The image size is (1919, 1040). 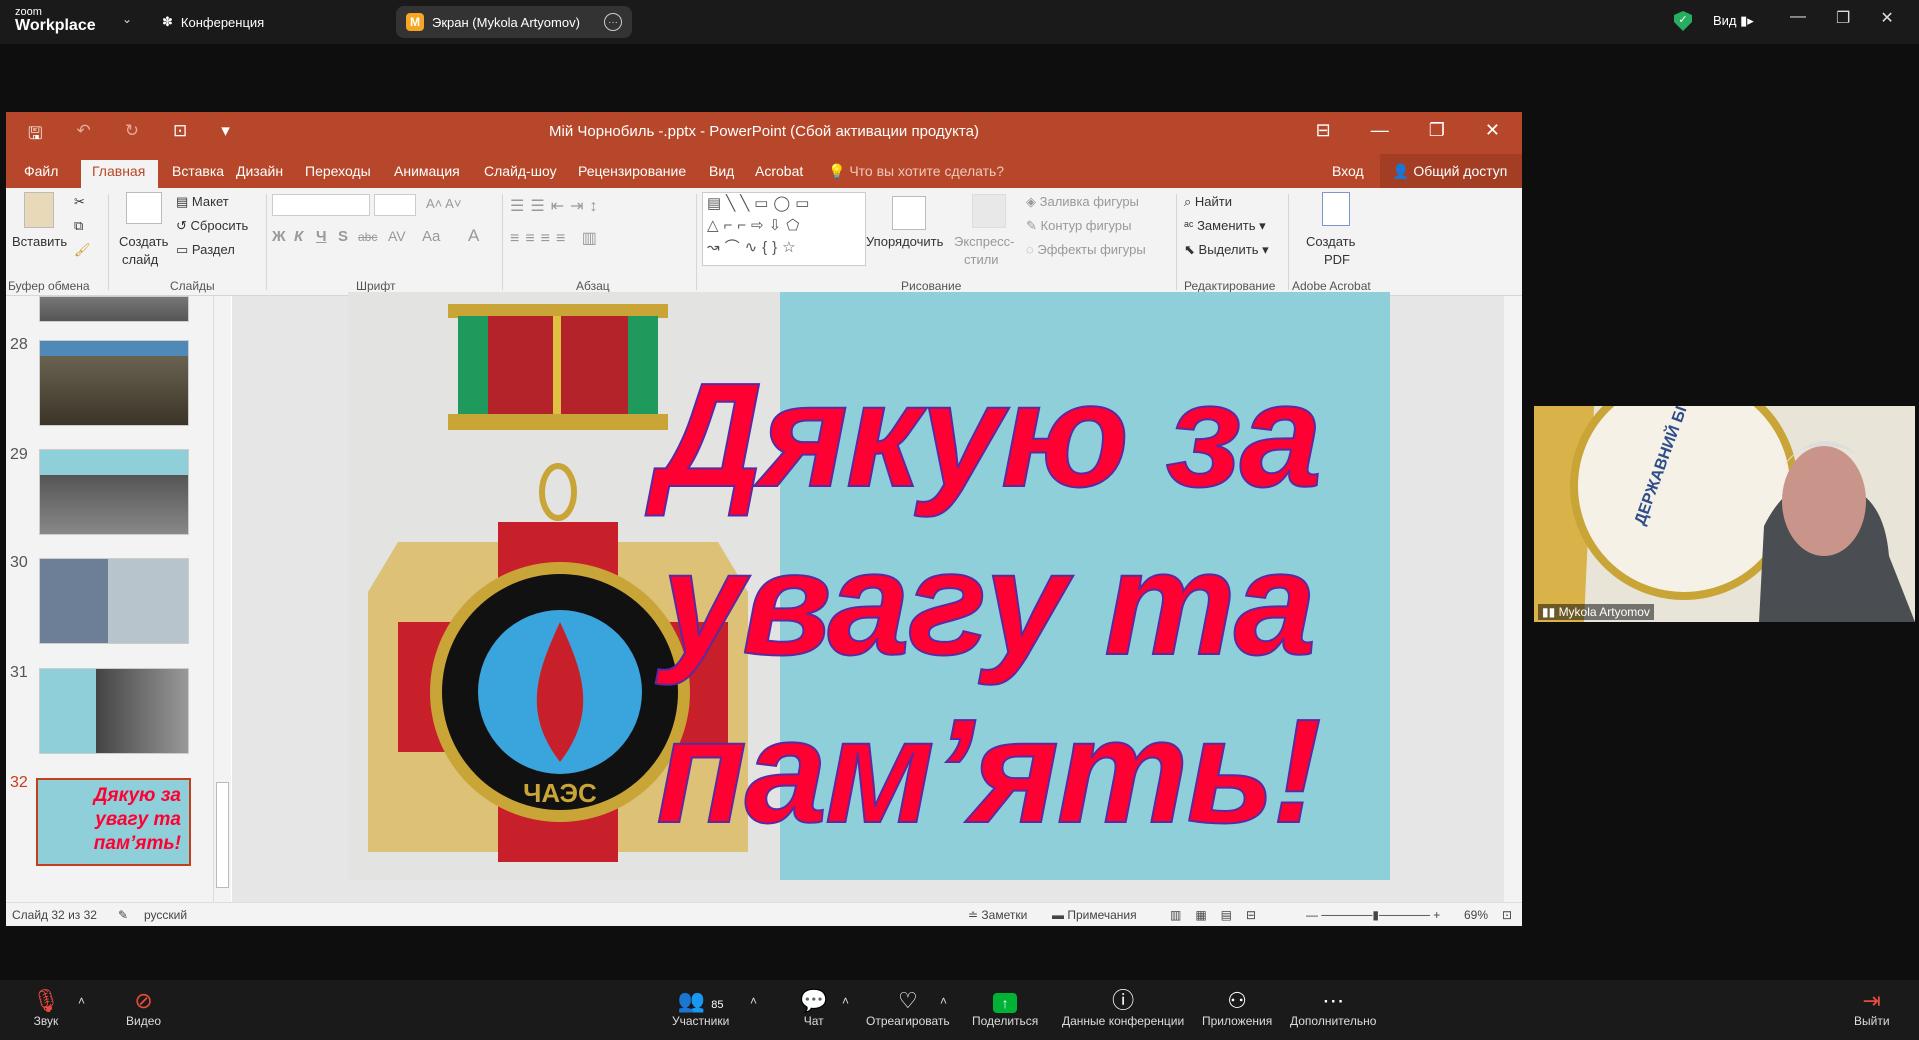 What do you see at coordinates (1724, 514) in the screenshot?
I see `participant-video: ДЕРЖАВНИЙ БІ` at bounding box center [1724, 514].